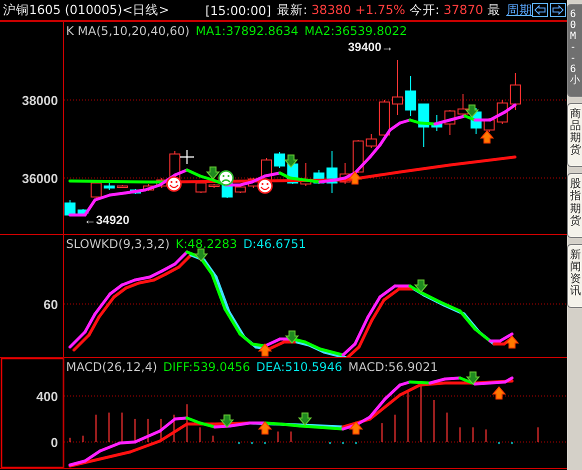 The image size is (582, 470). I want to click on period-link: 周期, so click(519, 10).